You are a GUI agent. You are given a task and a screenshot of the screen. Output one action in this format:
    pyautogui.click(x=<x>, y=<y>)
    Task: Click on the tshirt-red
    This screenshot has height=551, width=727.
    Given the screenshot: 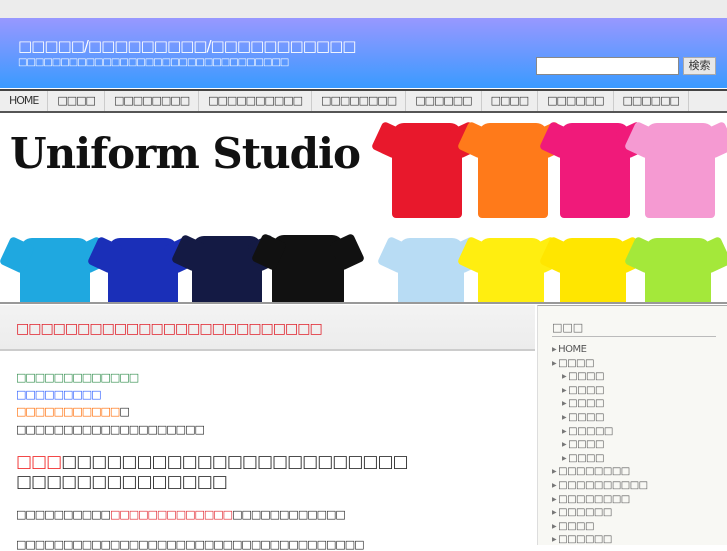 What is the action you would take?
    pyautogui.click(x=427, y=170)
    